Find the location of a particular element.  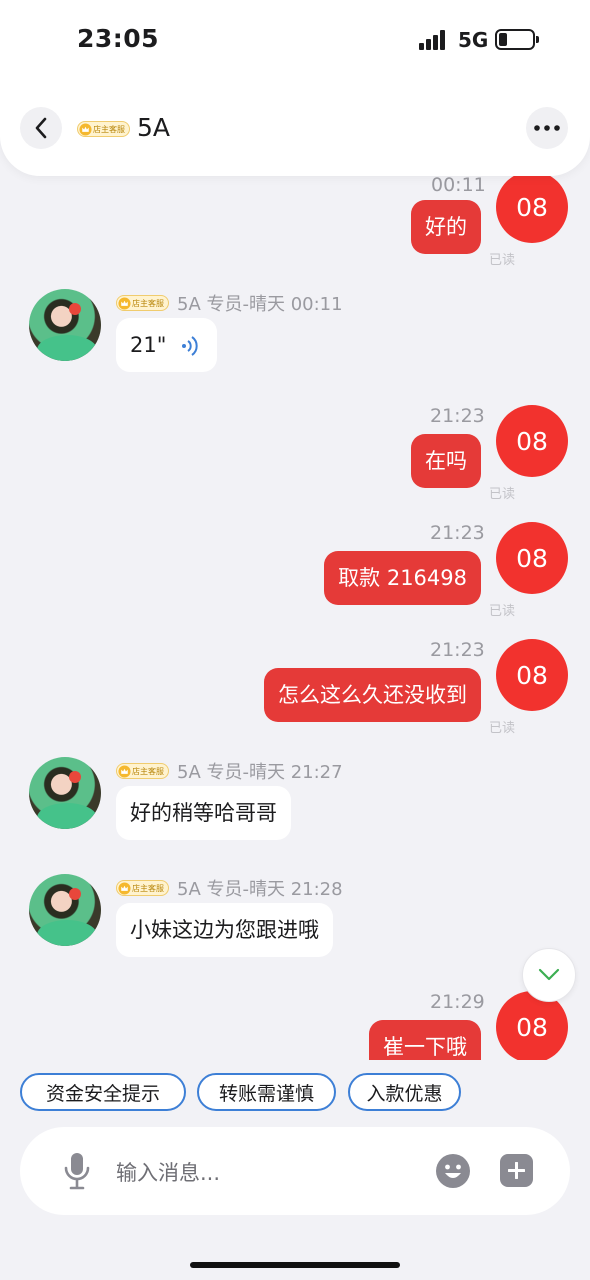

message-time: 21:29 is located at coordinates (457, 1002).